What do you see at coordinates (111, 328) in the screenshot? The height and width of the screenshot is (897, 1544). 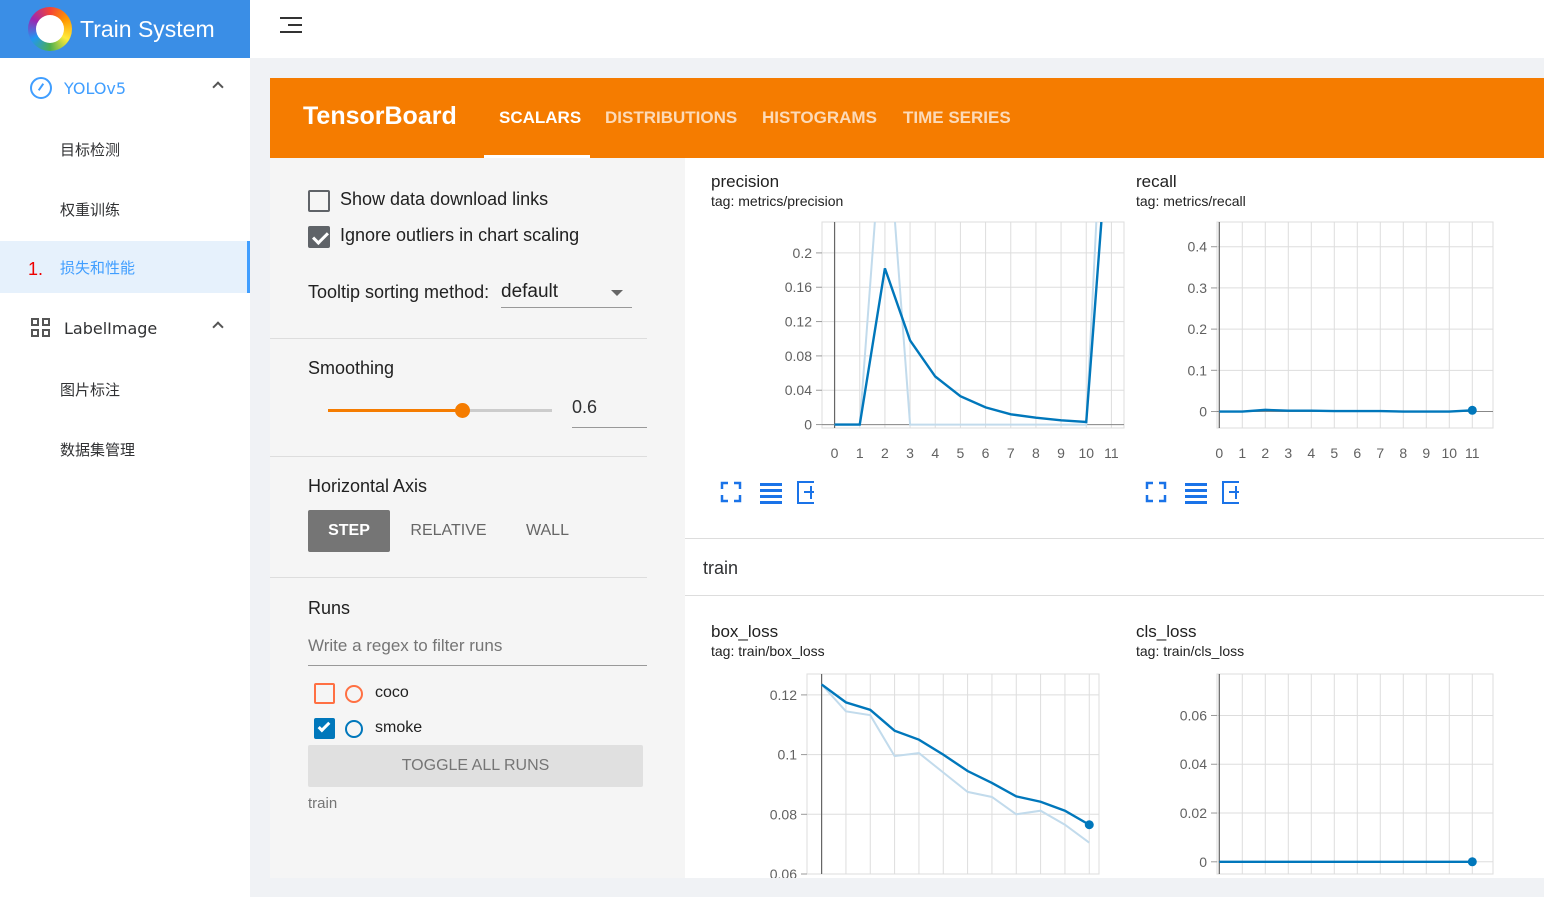 I see `menu-group-label: LabelImage` at bounding box center [111, 328].